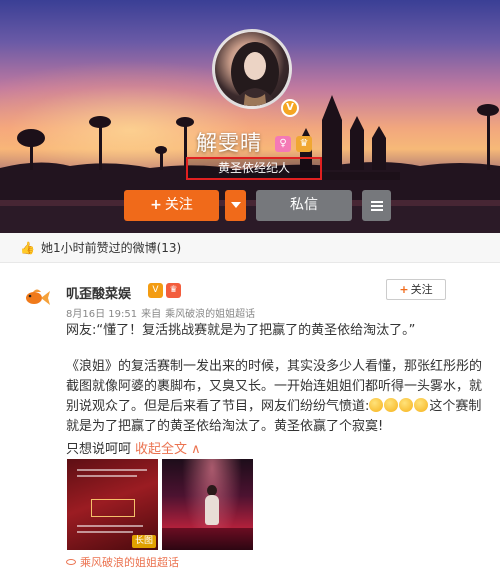 The image size is (500, 571). Describe the element at coordinates (161, 449) in the screenshot. I see `collapse-label: 收起全文` at that location.